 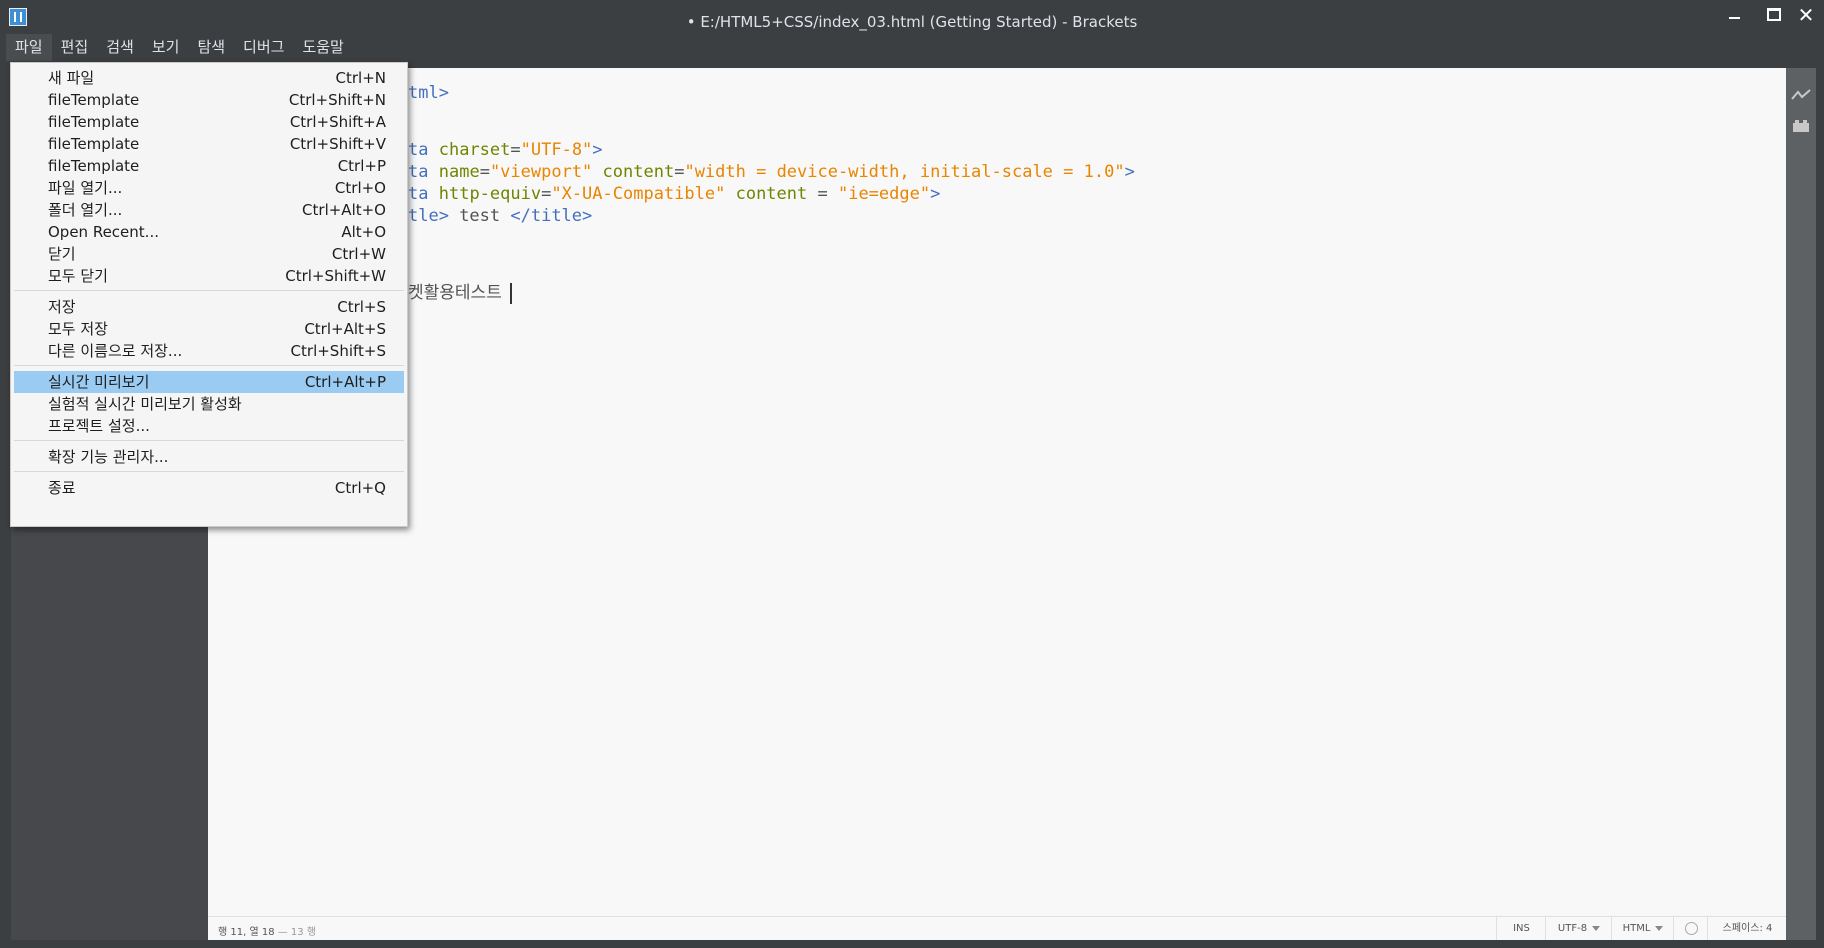 What do you see at coordinates (62, 307) in the screenshot?
I see `menu-item-label: 저장` at bounding box center [62, 307].